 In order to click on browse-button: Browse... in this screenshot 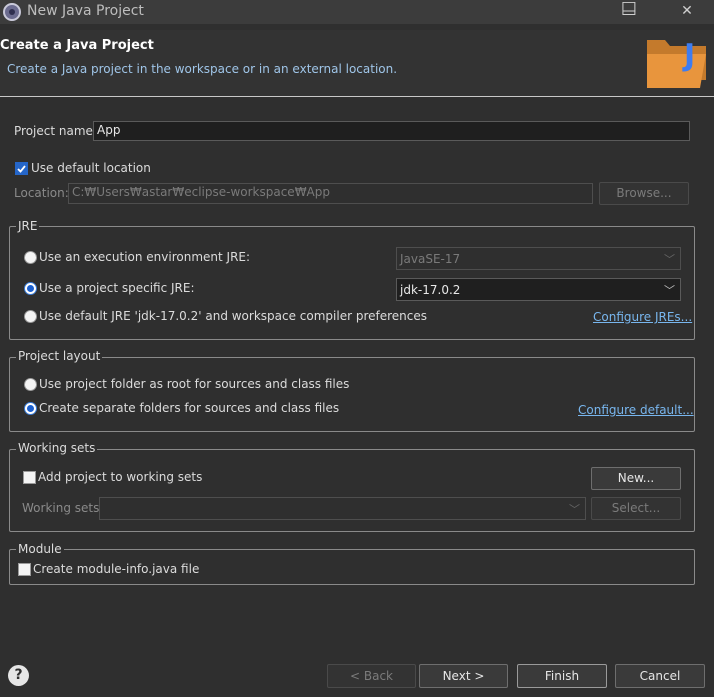, I will do `click(644, 193)`.